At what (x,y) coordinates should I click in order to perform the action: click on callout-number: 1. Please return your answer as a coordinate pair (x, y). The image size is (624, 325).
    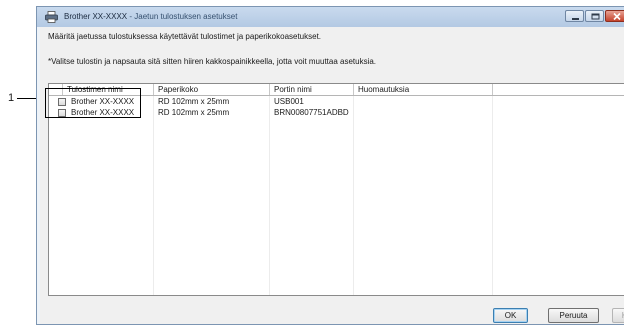
    Looking at the image, I should click on (11, 98).